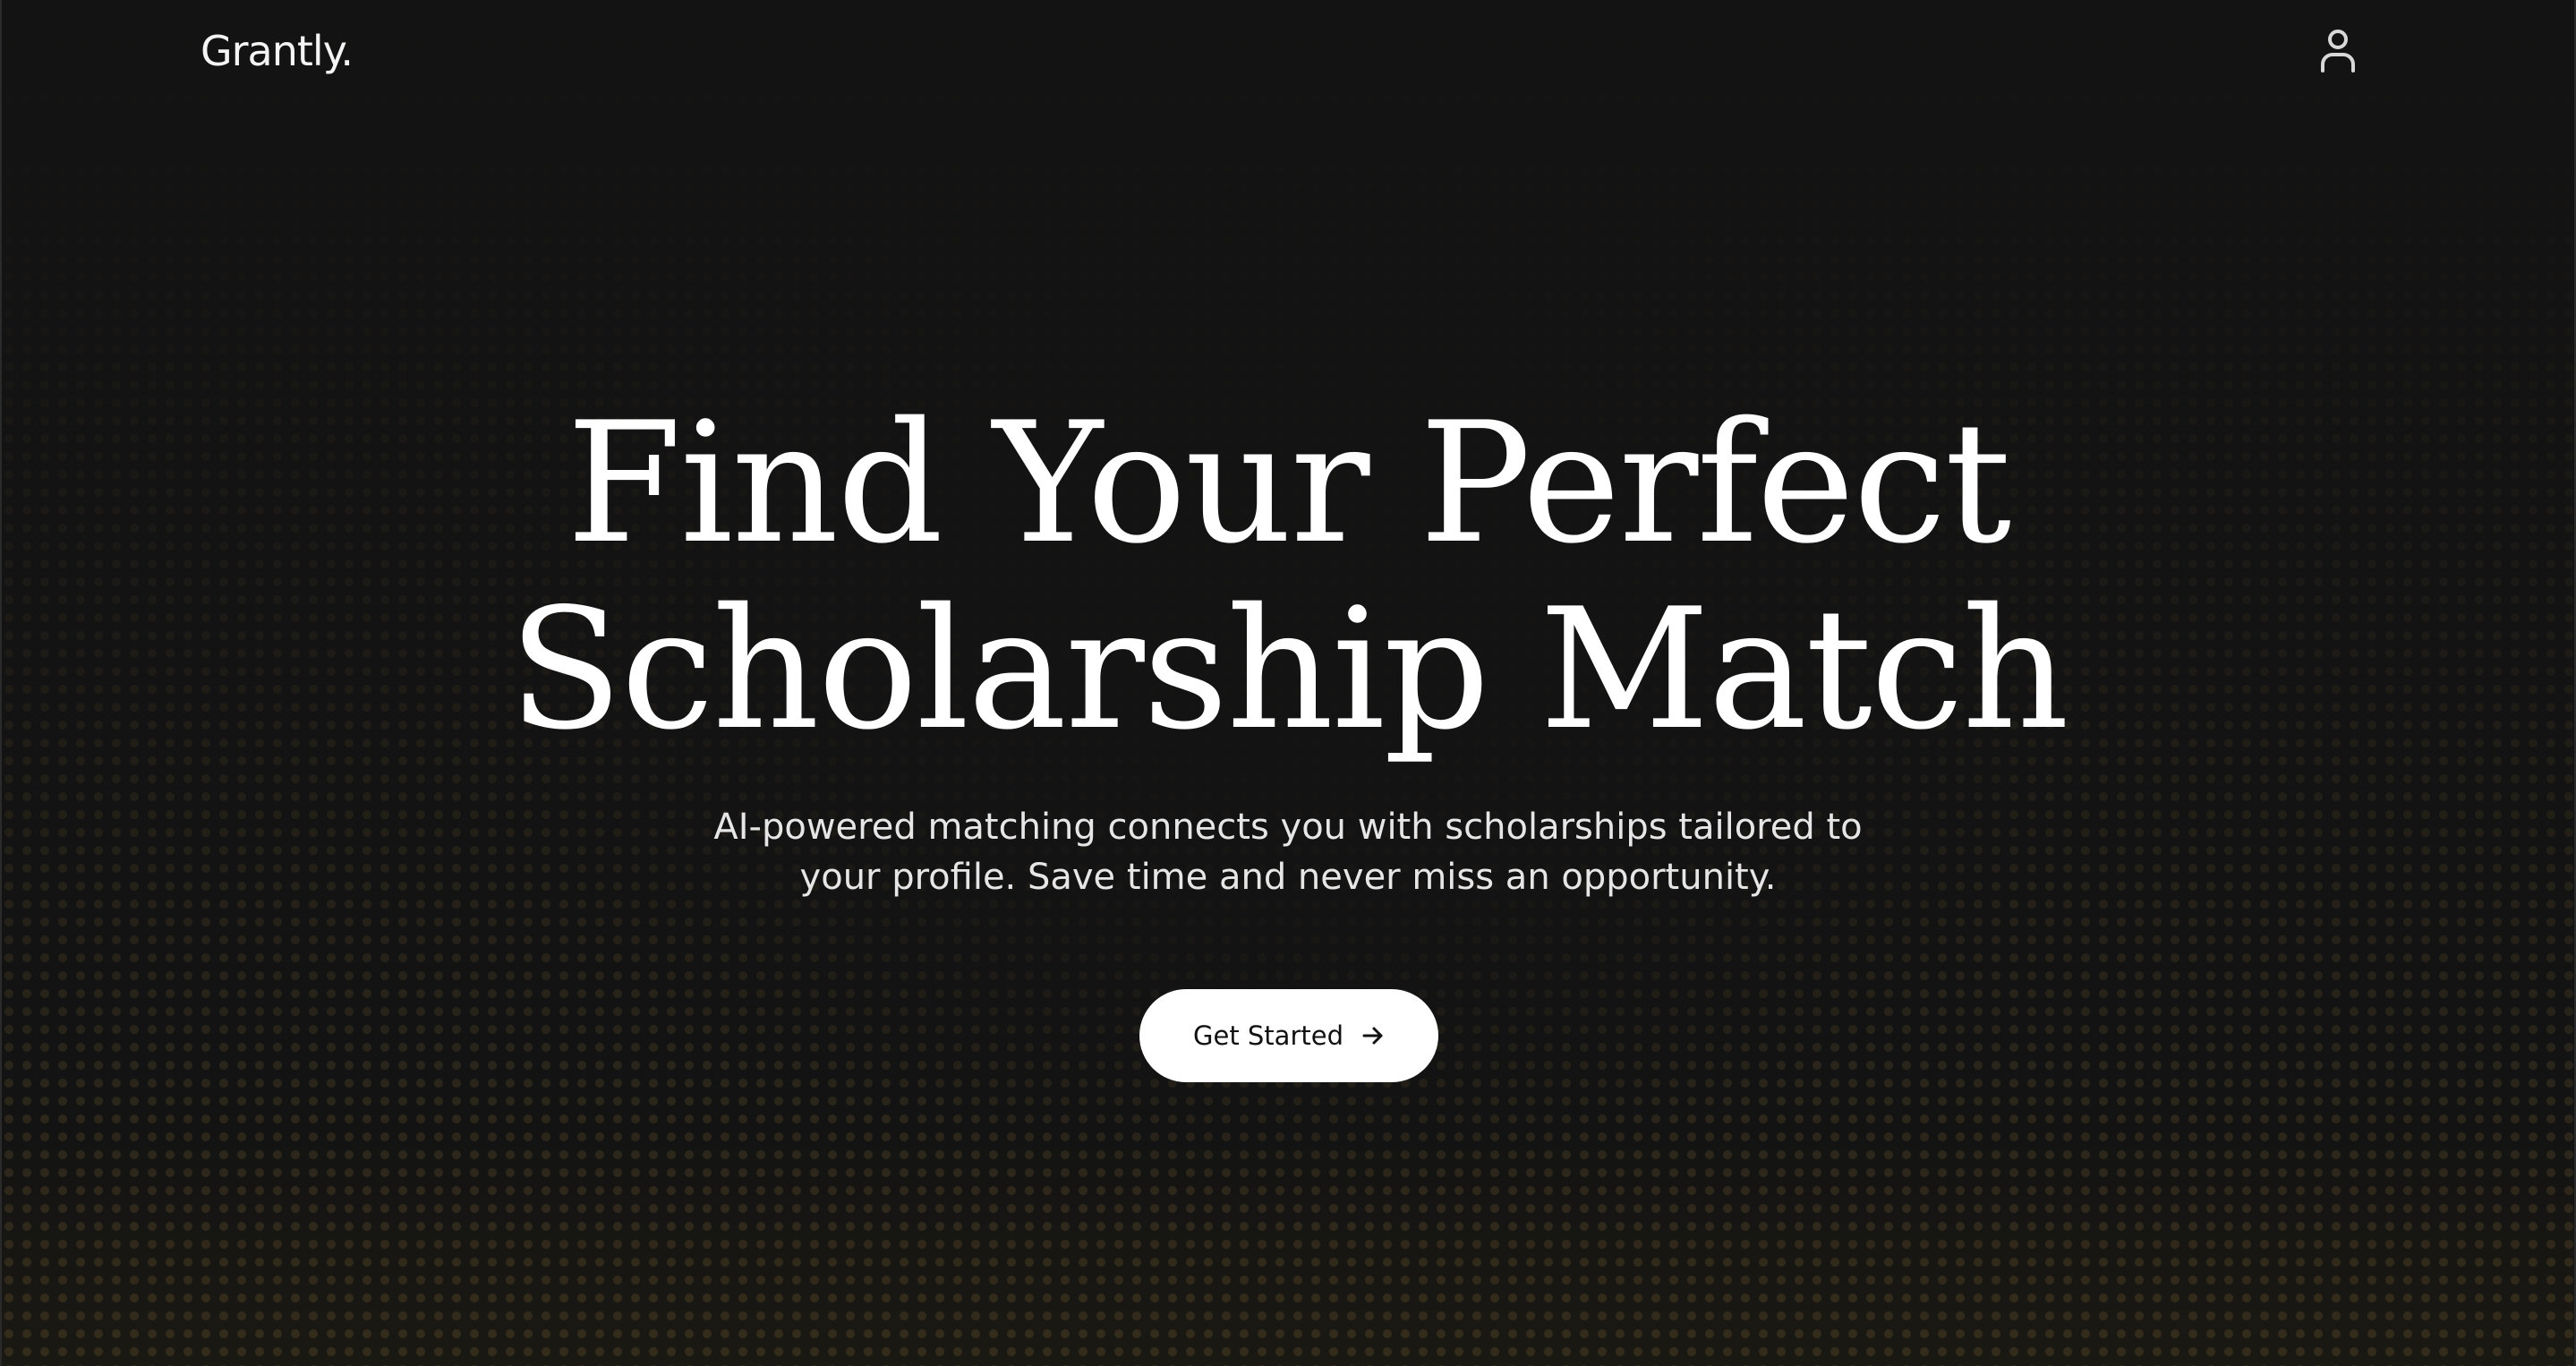  Describe the element at coordinates (1288, 669) in the screenshot. I see `hero-title-line-2: Scholarship Match` at that location.